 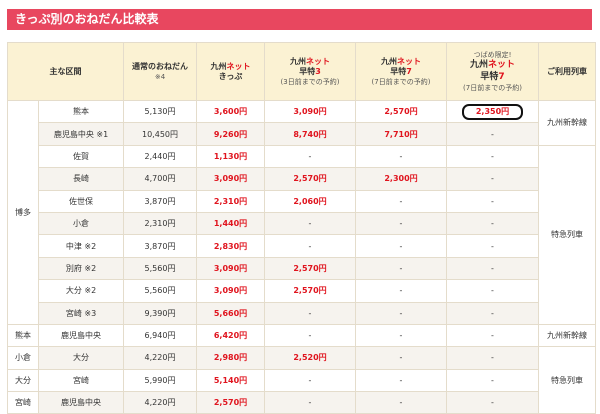 I want to click on table-row: 熊本 鹿児島中央 6,940円 6,420円 - - - 九州新幹線, so click(x=301, y=335).